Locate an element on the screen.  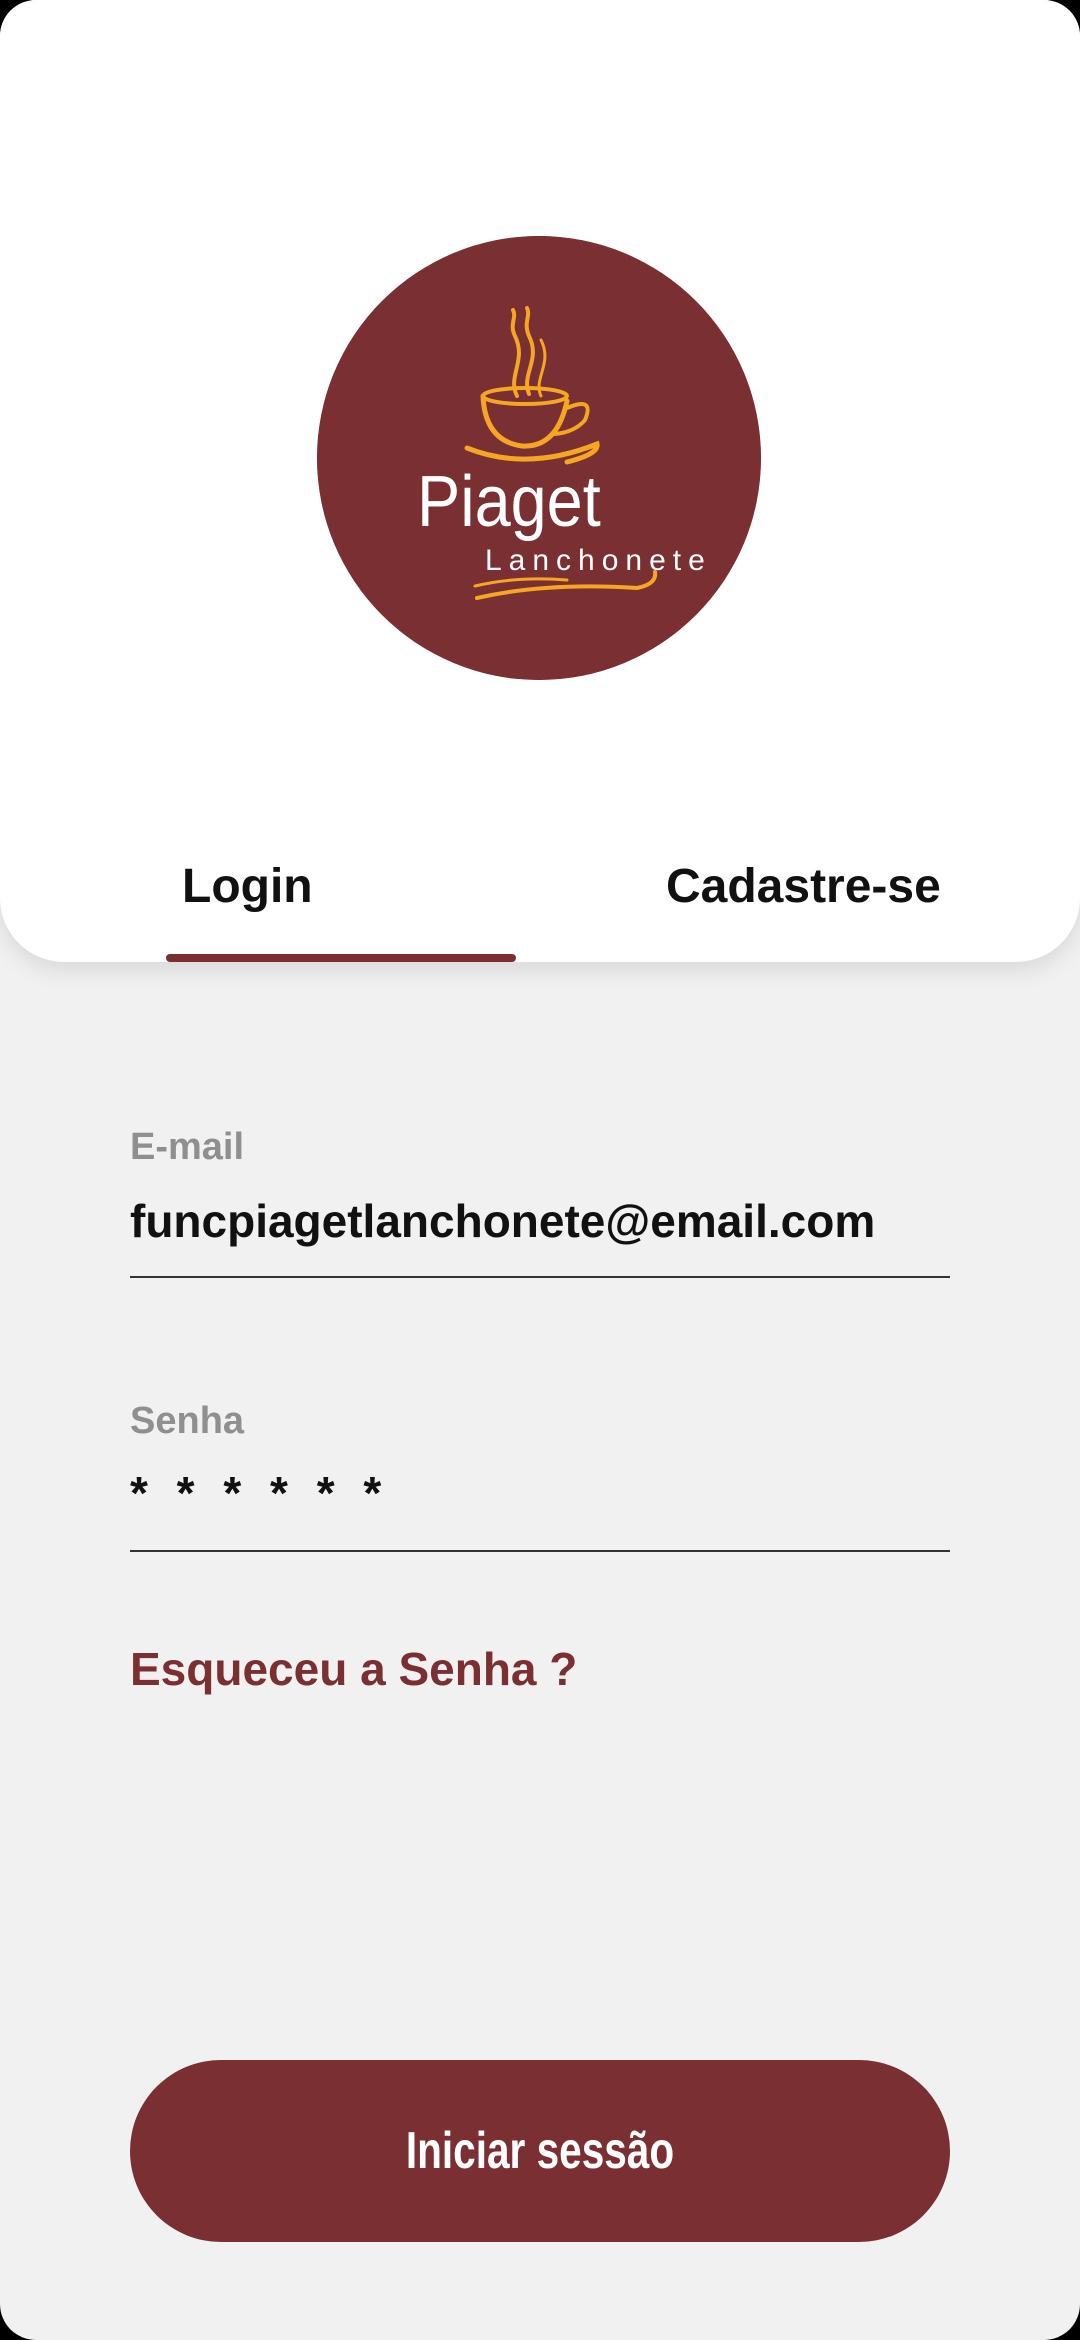
login-button: Iniciar sessão is located at coordinates (540, 2151).